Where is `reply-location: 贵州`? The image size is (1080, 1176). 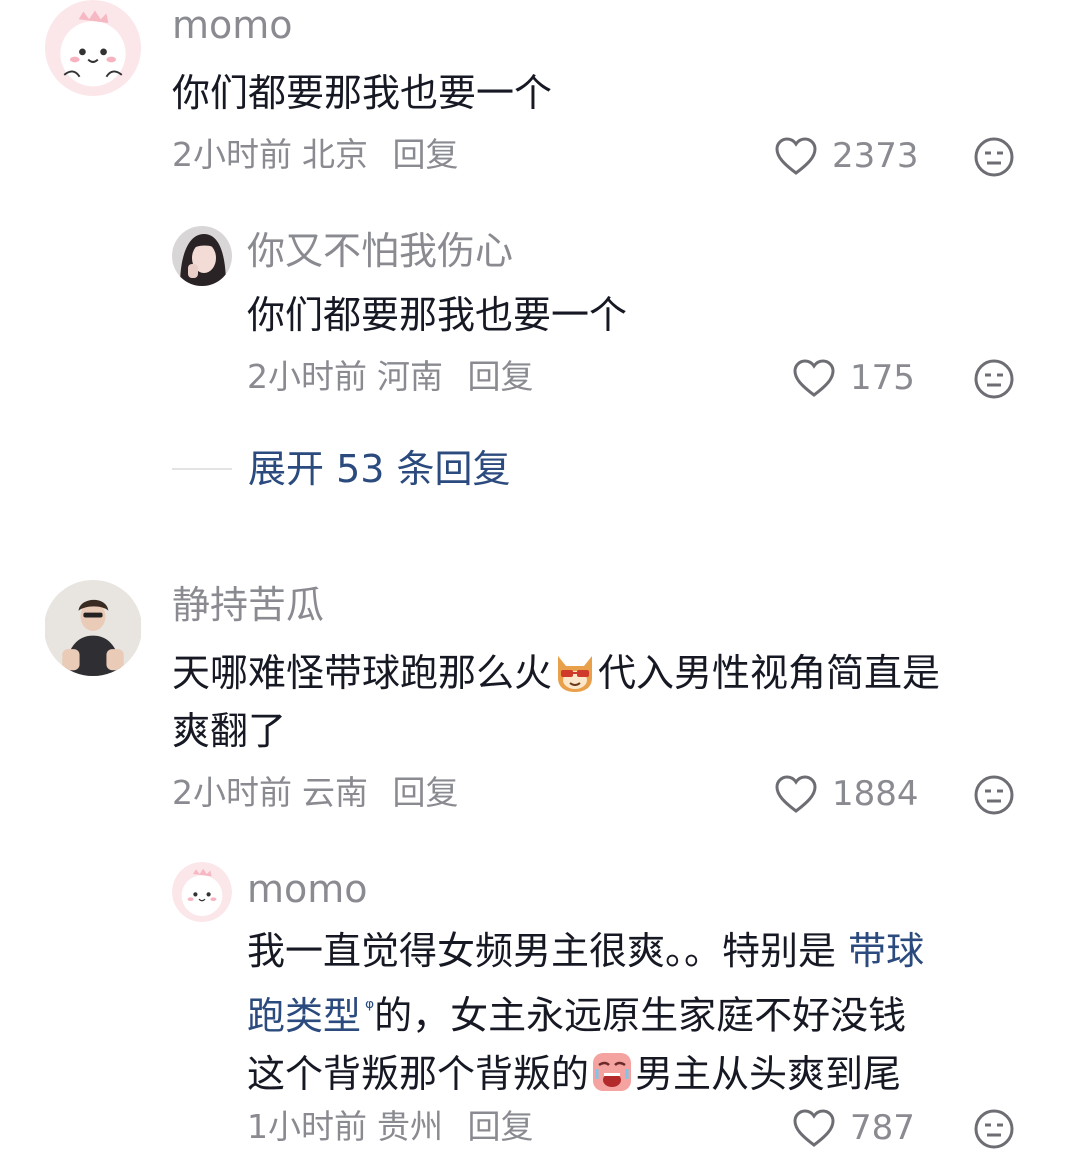
reply-location: 贵州 is located at coordinates (410, 1126).